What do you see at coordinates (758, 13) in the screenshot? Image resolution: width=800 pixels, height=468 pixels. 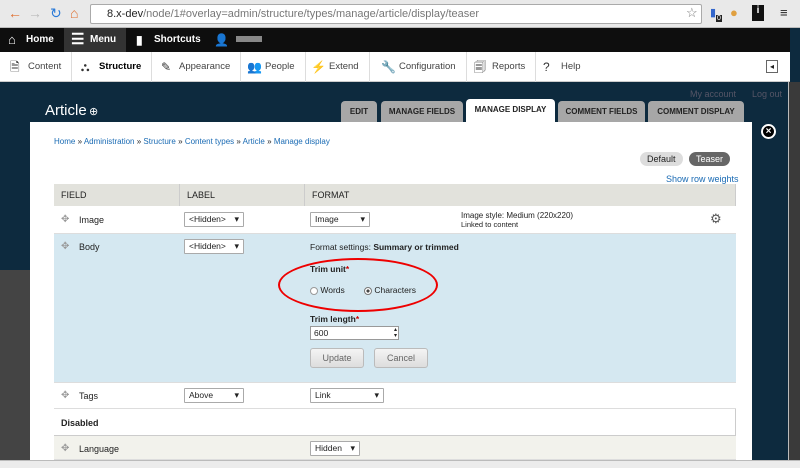 I see `info-extension-icon: i` at bounding box center [758, 13].